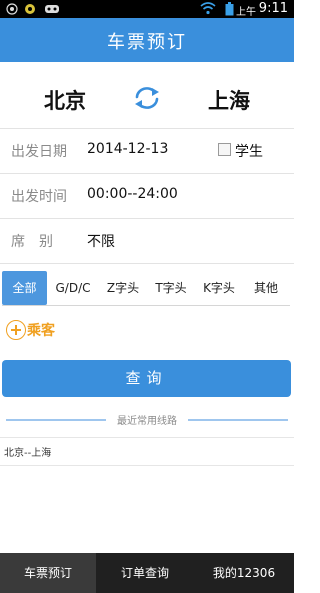  Describe the element at coordinates (12, 9) in the screenshot. I see `notification-icon` at that location.